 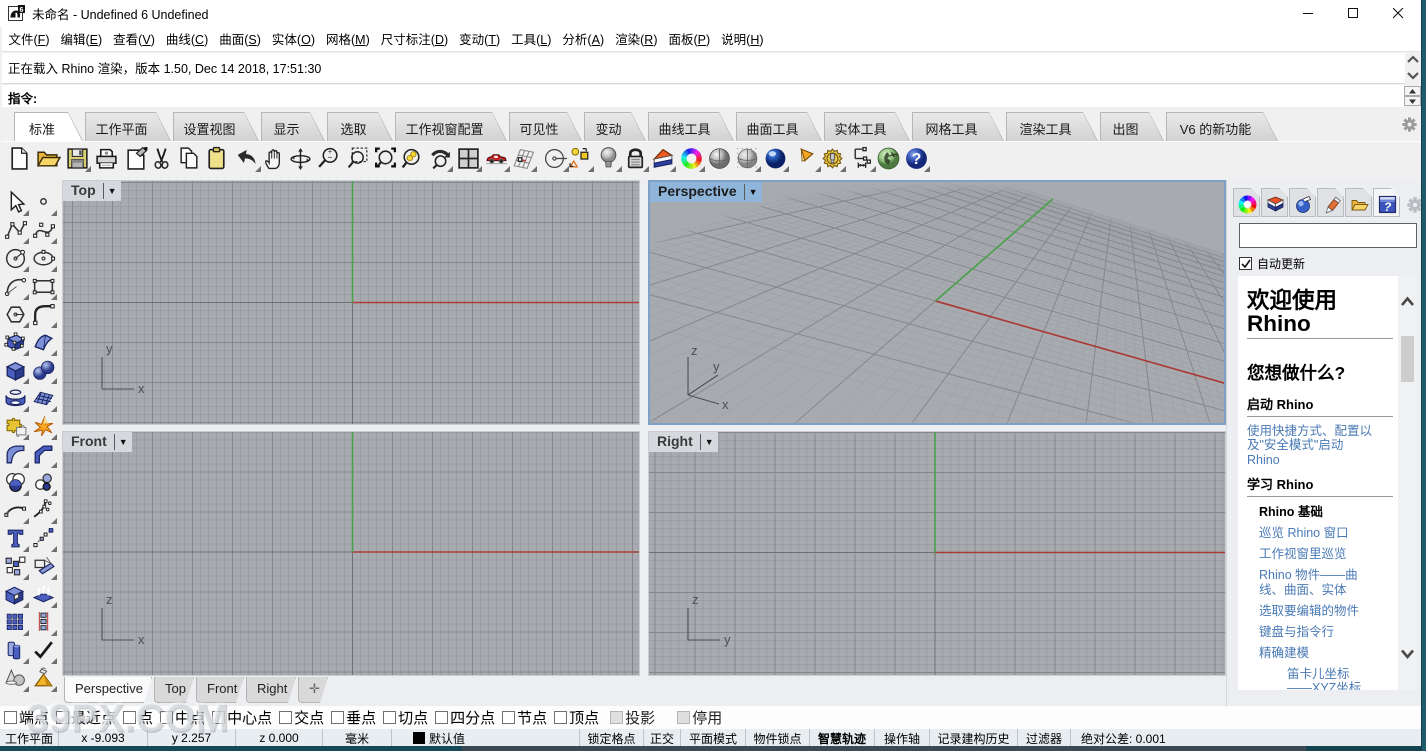 What do you see at coordinates (1353, 13) in the screenshot?
I see `maximize-button` at bounding box center [1353, 13].